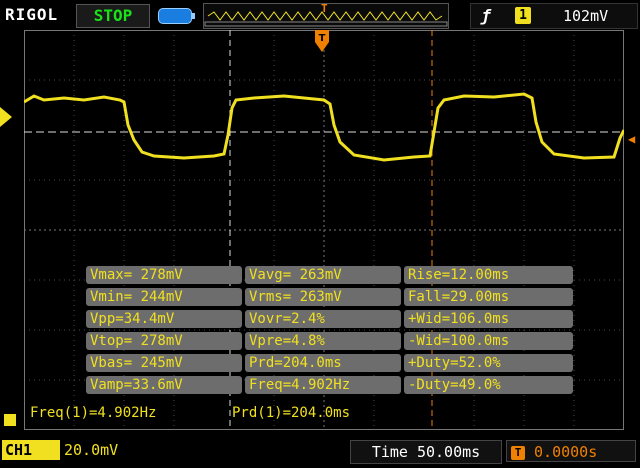 This screenshot has height=468, width=640. I want to click on meas-prd: Prd=204.0ms, so click(323, 363).